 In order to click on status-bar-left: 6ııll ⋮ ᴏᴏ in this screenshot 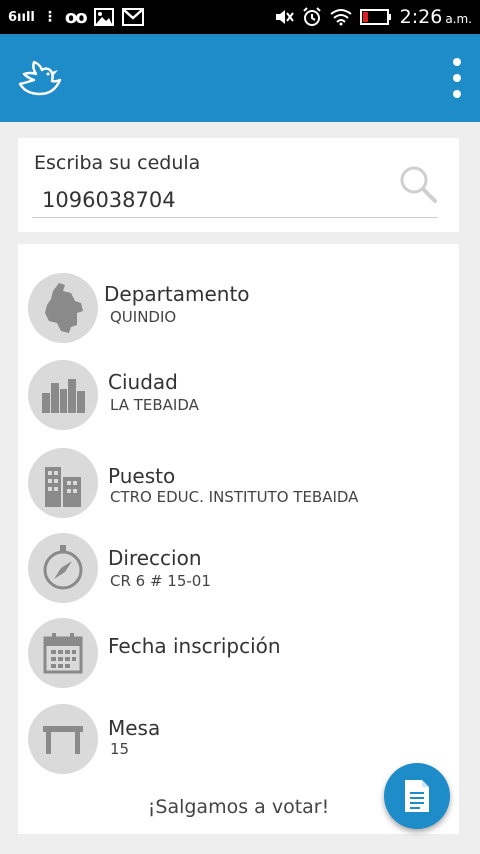, I will do `click(76, 17)`.